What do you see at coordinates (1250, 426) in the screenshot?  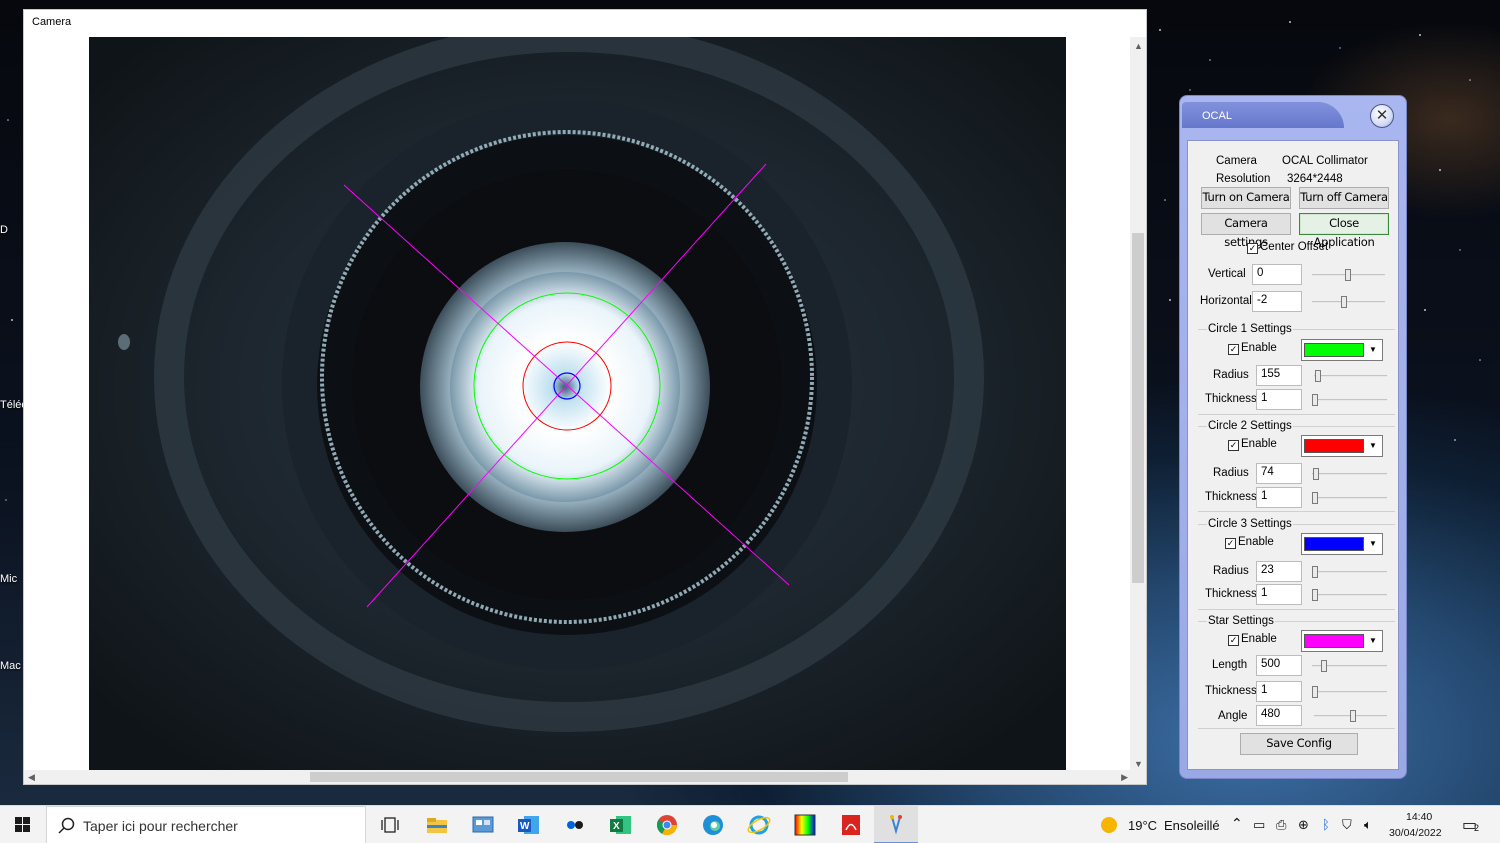 I see `circle-2-title: Circle 2 Settings` at bounding box center [1250, 426].